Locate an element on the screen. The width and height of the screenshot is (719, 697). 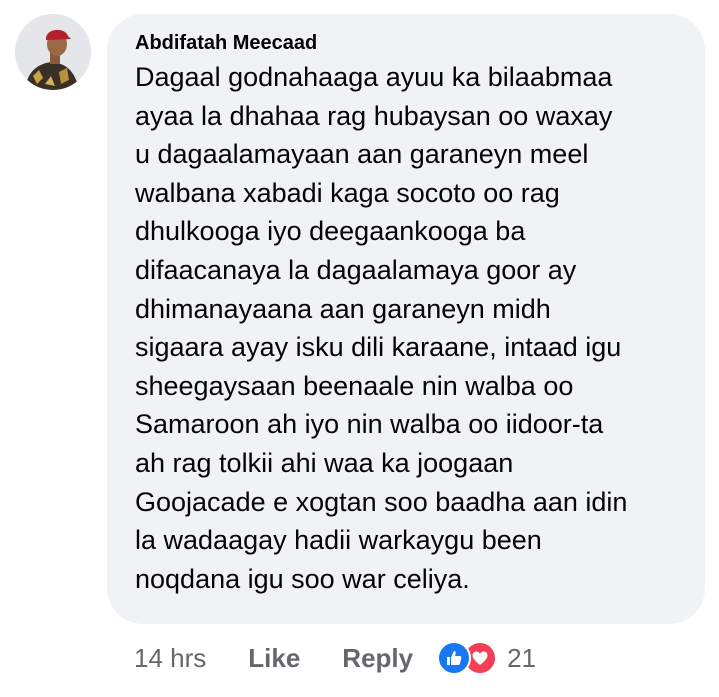
comment-text-line: dhimanayaana aan garaneyn midh is located at coordinates (343, 308).